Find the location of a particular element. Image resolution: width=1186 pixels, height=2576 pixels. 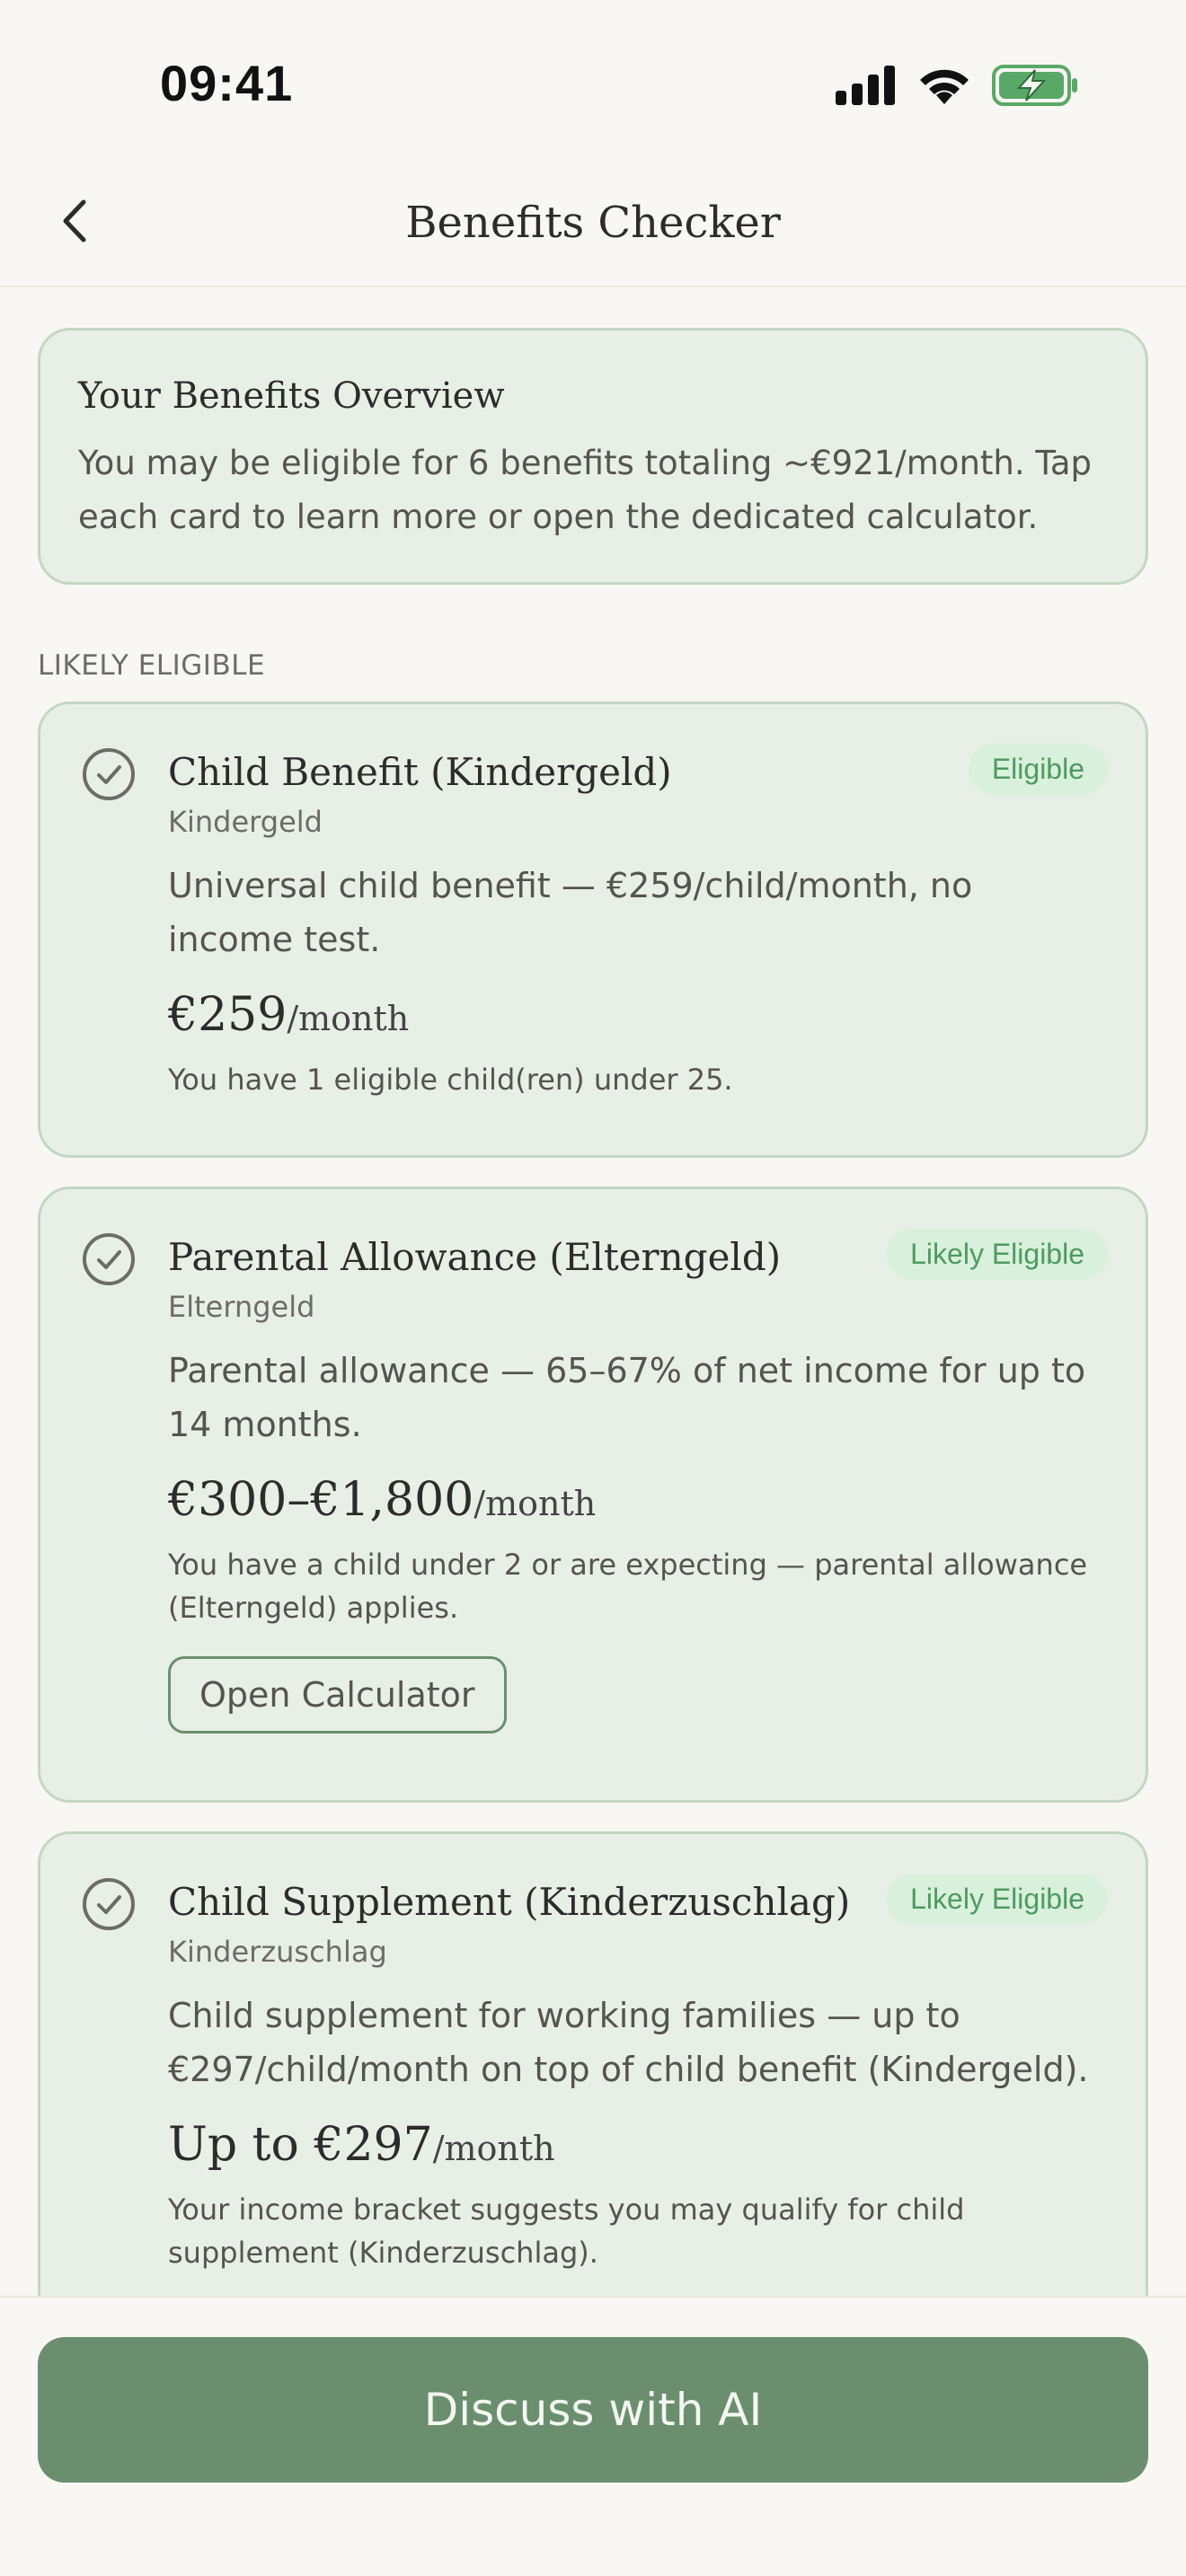

amount-value: €300–€1,800 is located at coordinates (321, 1500).